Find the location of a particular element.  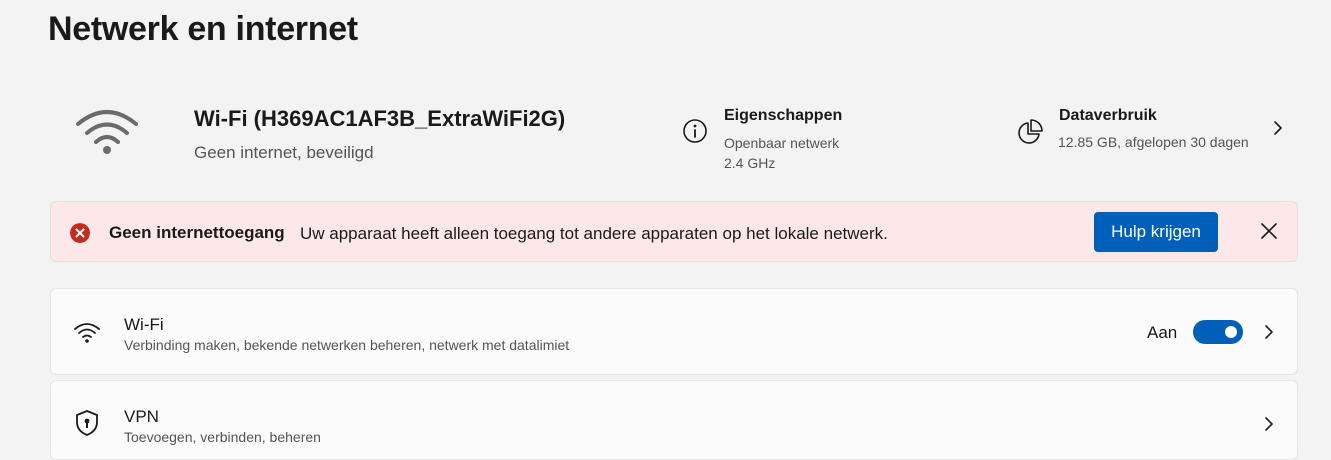

get-help-button: Hulp krijgen is located at coordinates (1156, 232).